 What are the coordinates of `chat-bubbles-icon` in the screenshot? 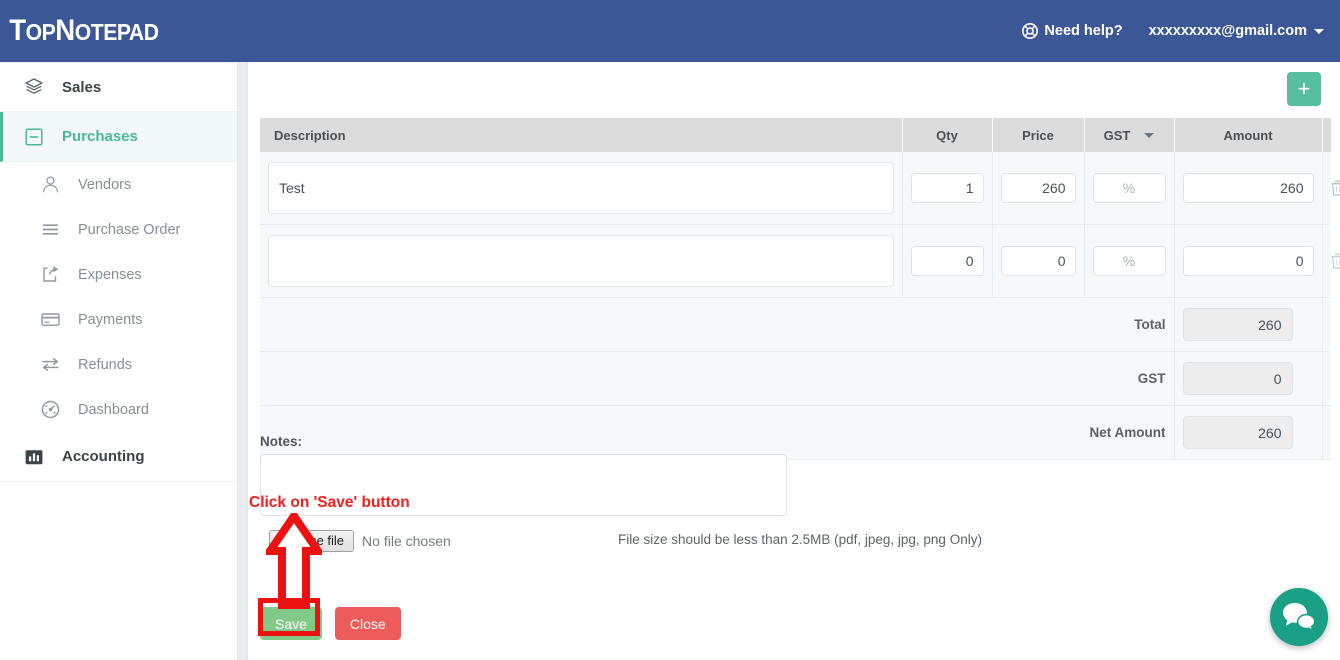 It's located at (1299, 617).